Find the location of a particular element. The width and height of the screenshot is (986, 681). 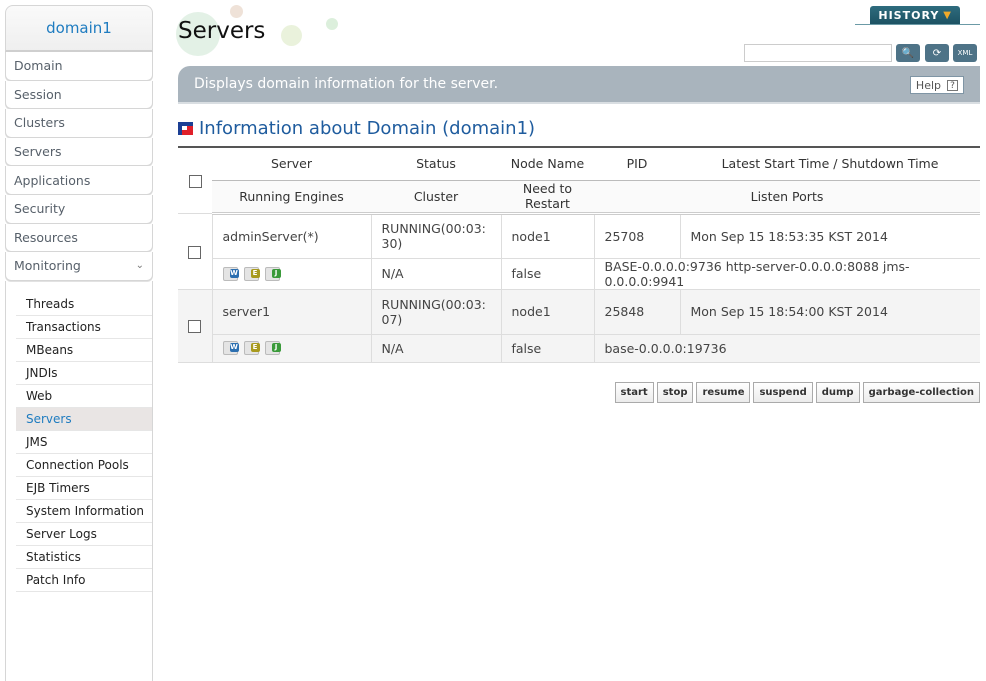

history-button: HISTORY ▼ is located at coordinates (915, 15).